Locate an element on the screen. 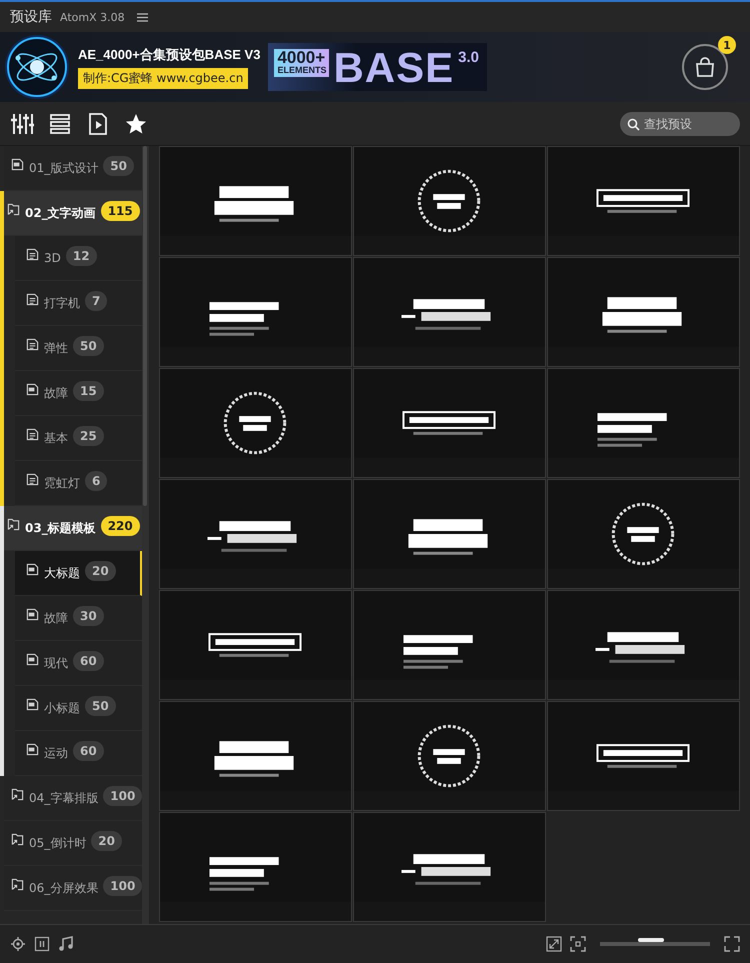 The height and width of the screenshot is (963, 750). star-icon is located at coordinates (136, 124).